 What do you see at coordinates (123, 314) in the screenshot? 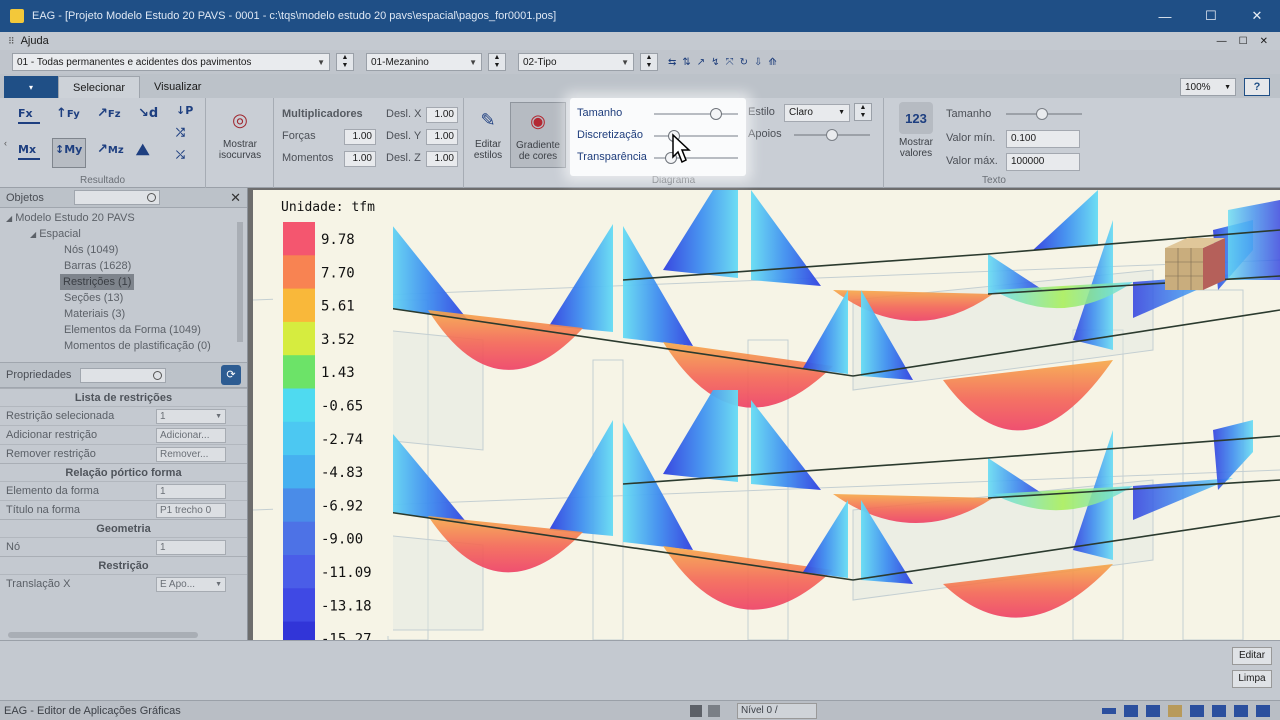
I see `tree-item-materiais: Materiais (3)` at bounding box center [123, 314].